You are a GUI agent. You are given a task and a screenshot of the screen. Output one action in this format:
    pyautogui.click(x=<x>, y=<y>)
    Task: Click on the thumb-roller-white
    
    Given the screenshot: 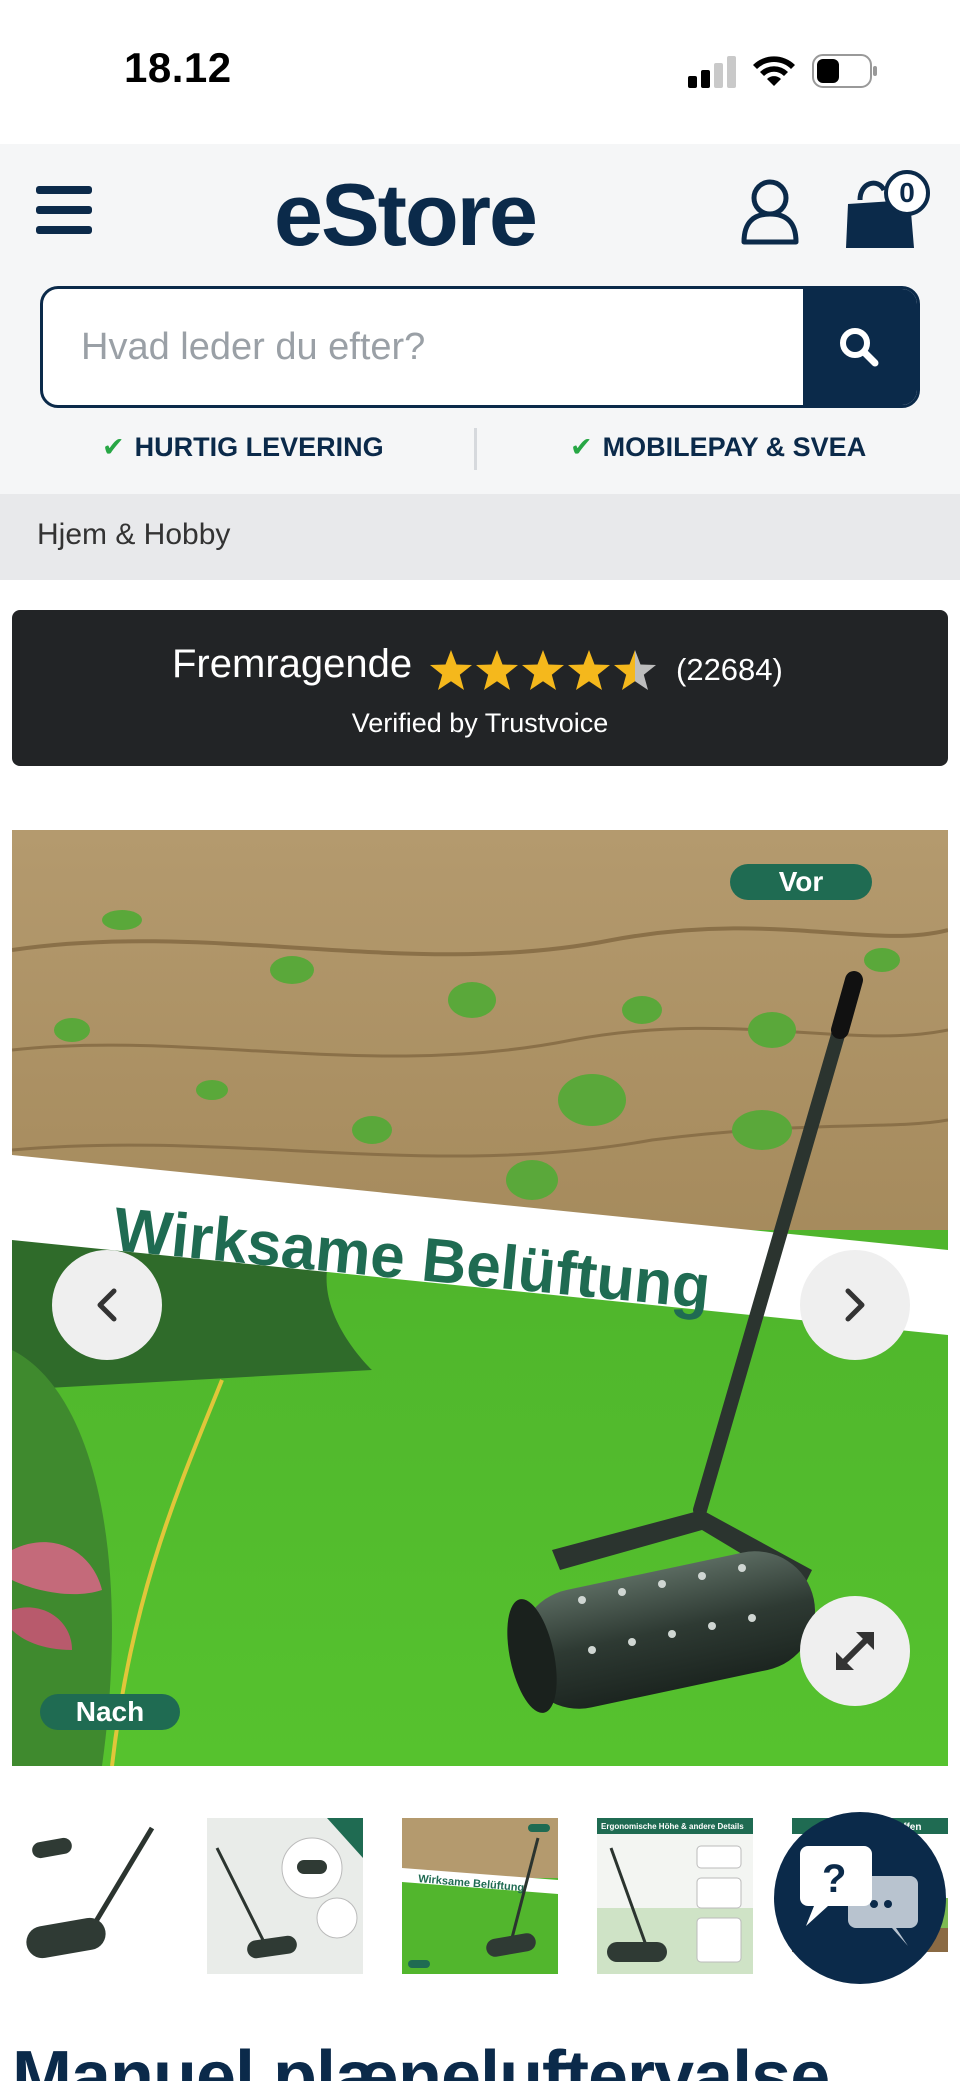 What is the action you would take?
    pyautogui.click(x=90, y=1896)
    